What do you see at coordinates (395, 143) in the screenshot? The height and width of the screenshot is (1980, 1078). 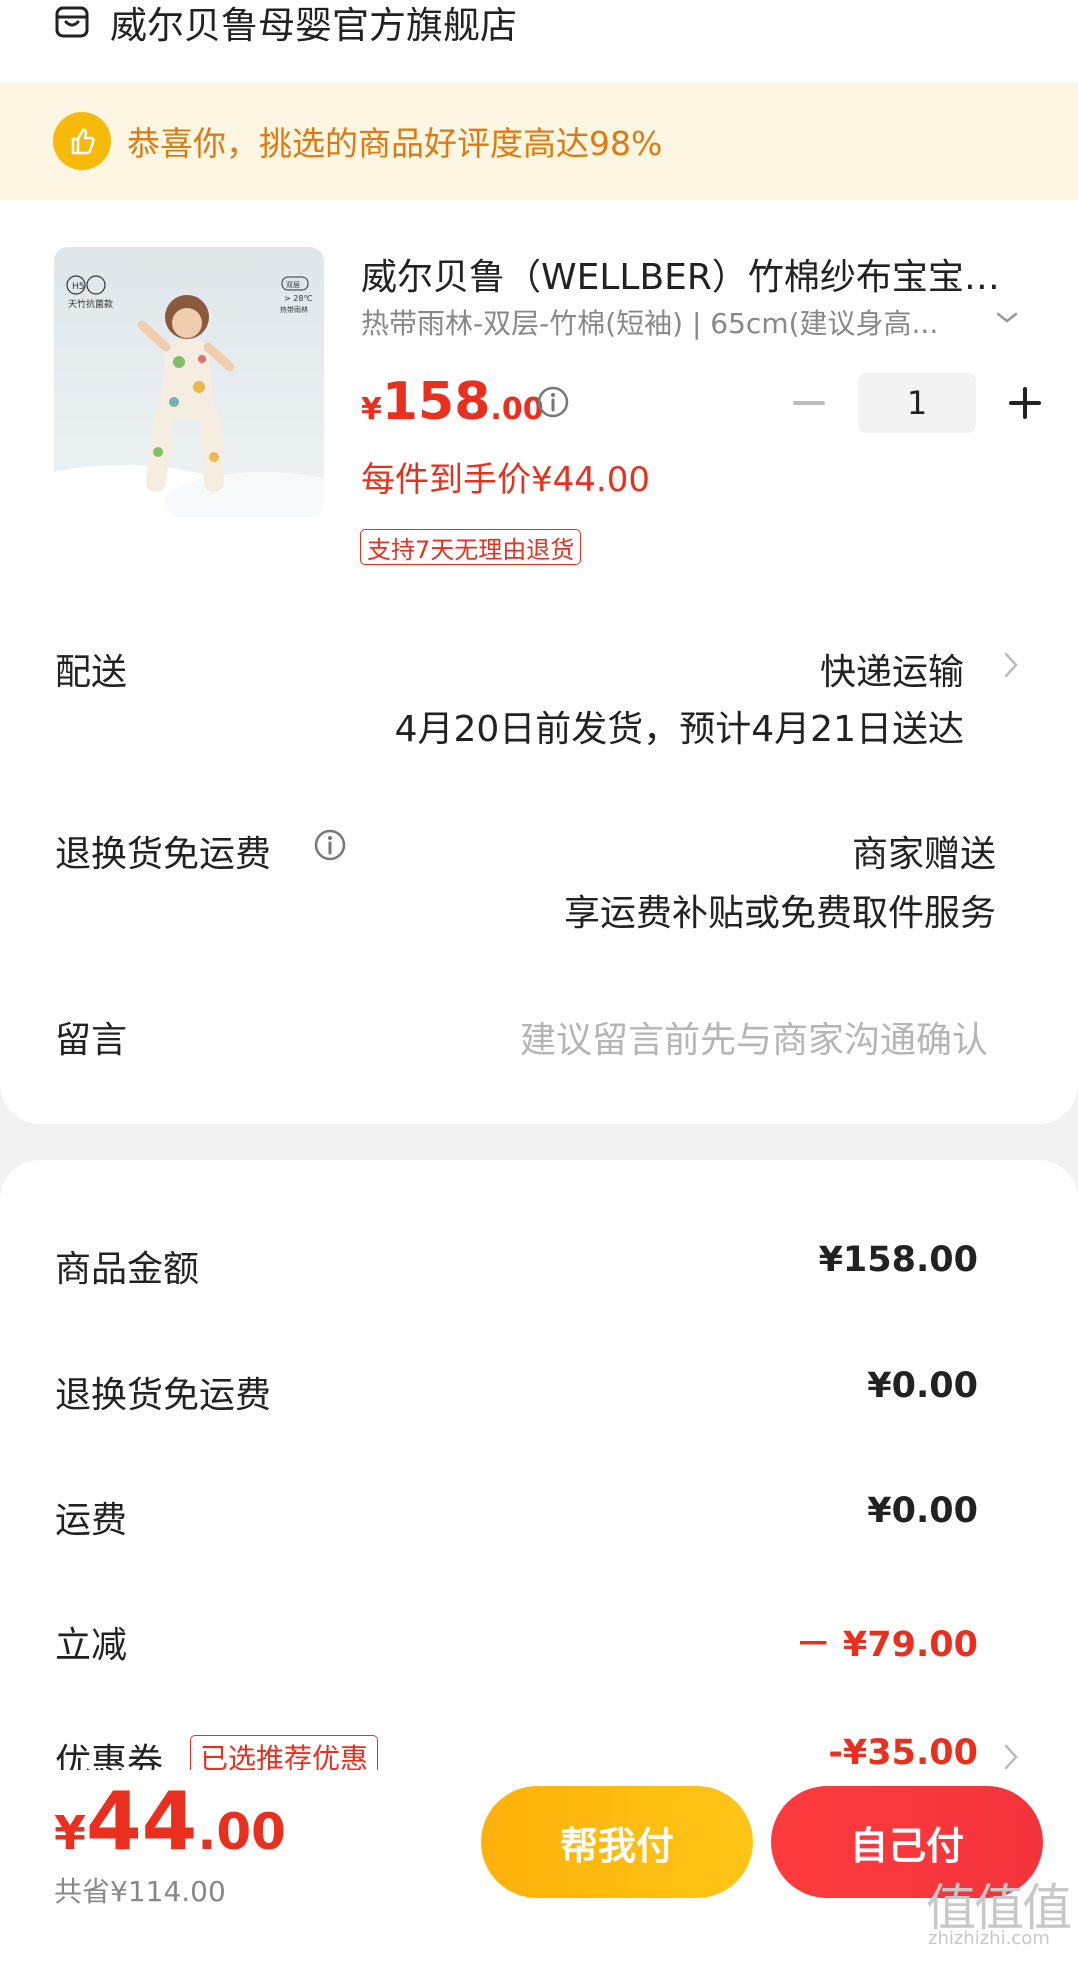 I see `banner-text: 恭喜你，挑选的商品好评度高达98%` at bounding box center [395, 143].